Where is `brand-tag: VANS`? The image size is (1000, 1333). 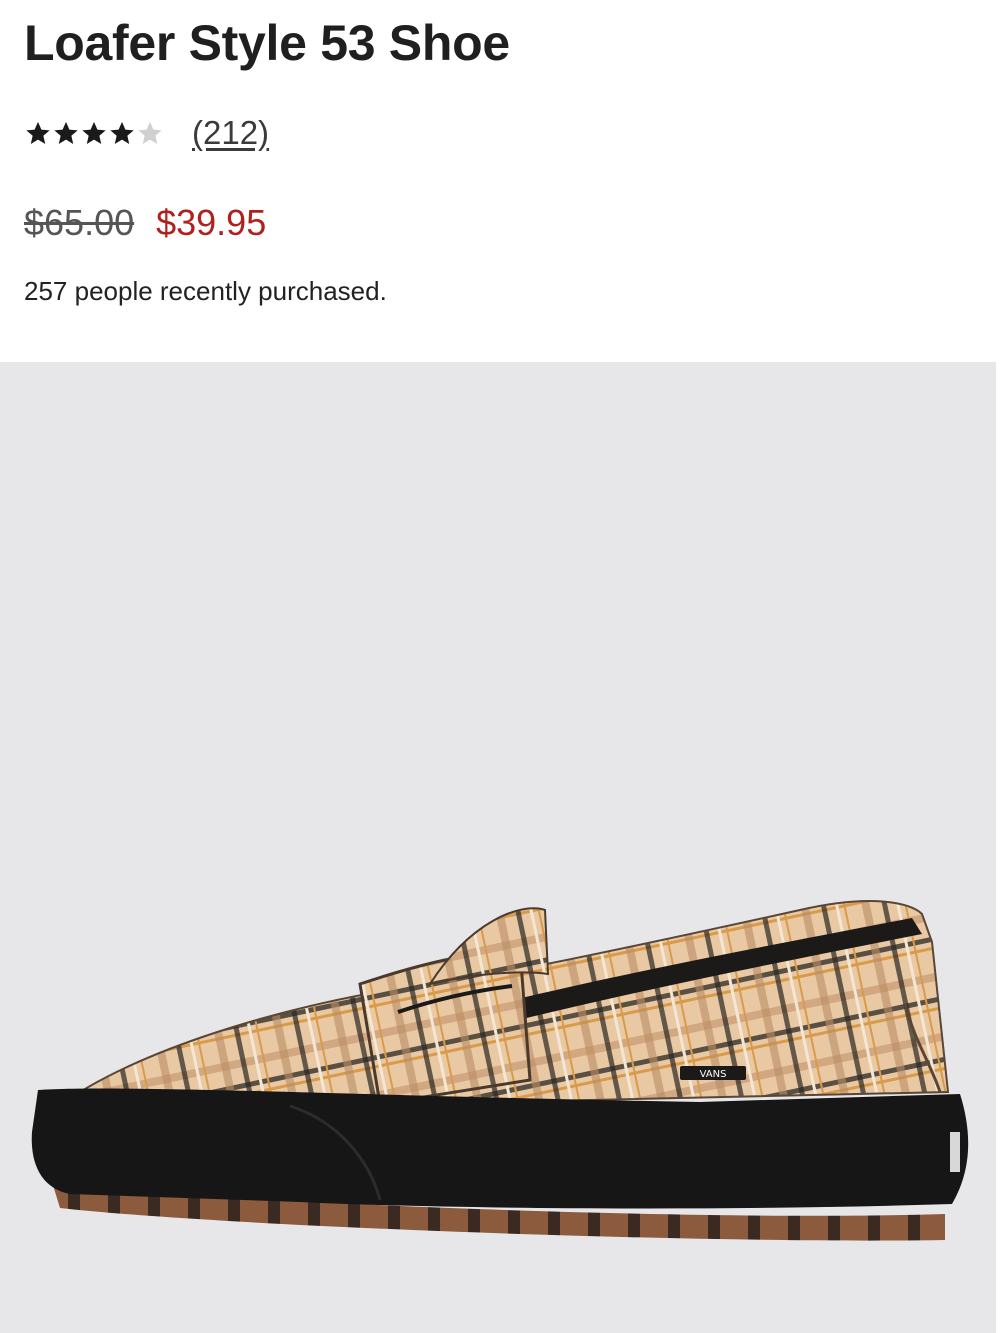 brand-tag: VANS is located at coordinates (713, 1073).